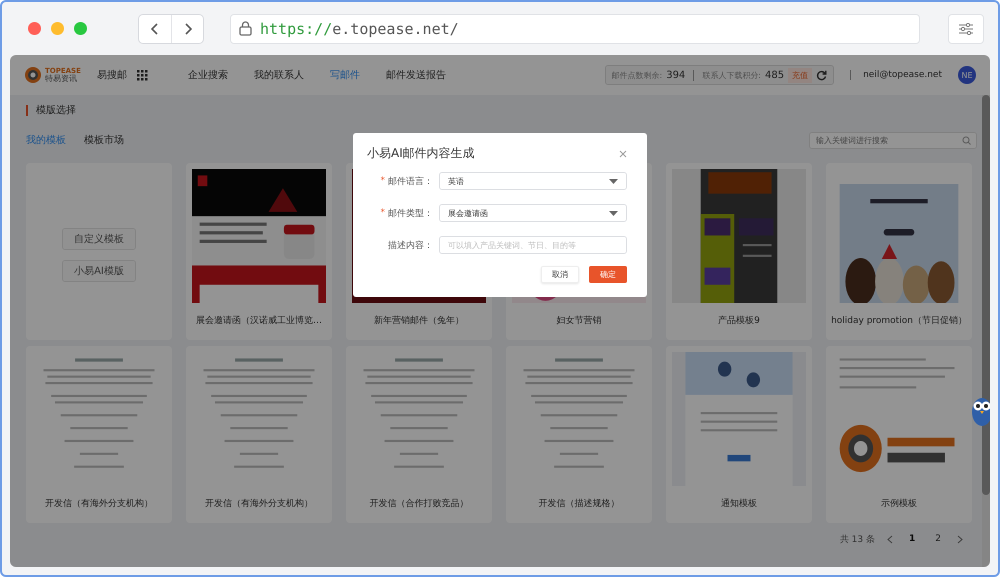 The width and height of the screenshot is (1000, 577). Describe the element at coordinates (61, 78) in the screenshot. I see `logo-subtitle: 特易资讯` at that location.